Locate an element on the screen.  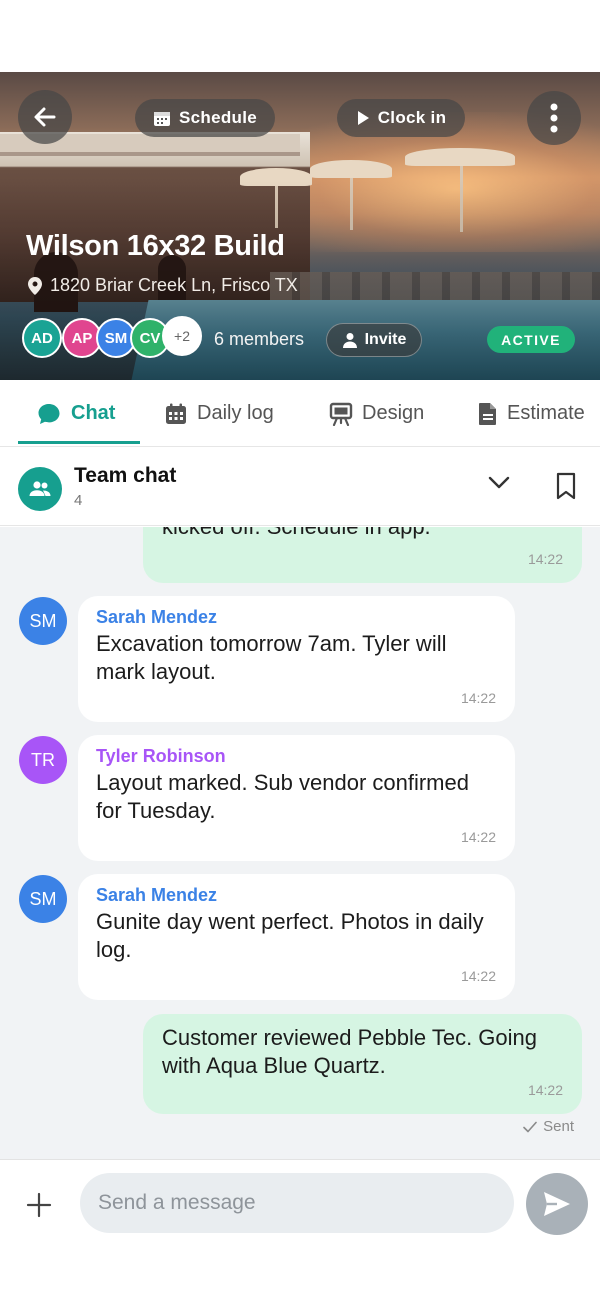
clock-in-button: Clock in is located at coordinates (401, 118).